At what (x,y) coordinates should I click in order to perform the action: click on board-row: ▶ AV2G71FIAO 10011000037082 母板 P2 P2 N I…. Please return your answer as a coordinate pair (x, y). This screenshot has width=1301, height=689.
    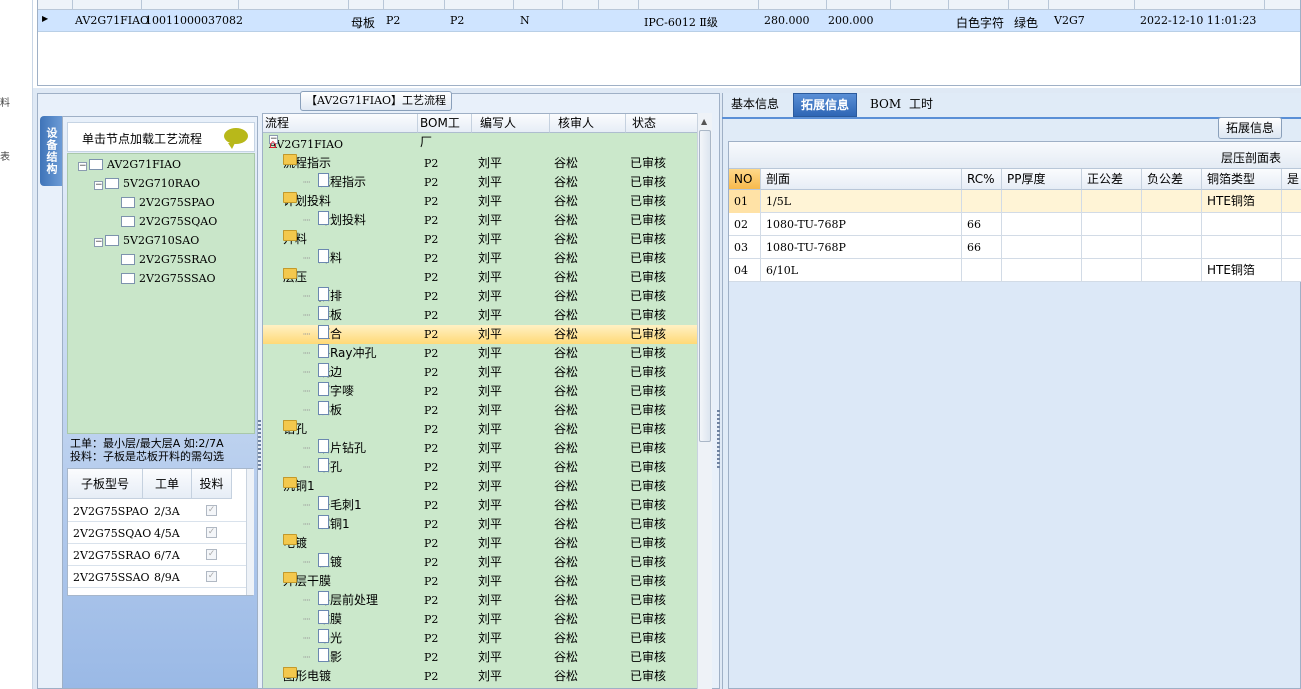
    Looking at the image, I should click on (669, 21).